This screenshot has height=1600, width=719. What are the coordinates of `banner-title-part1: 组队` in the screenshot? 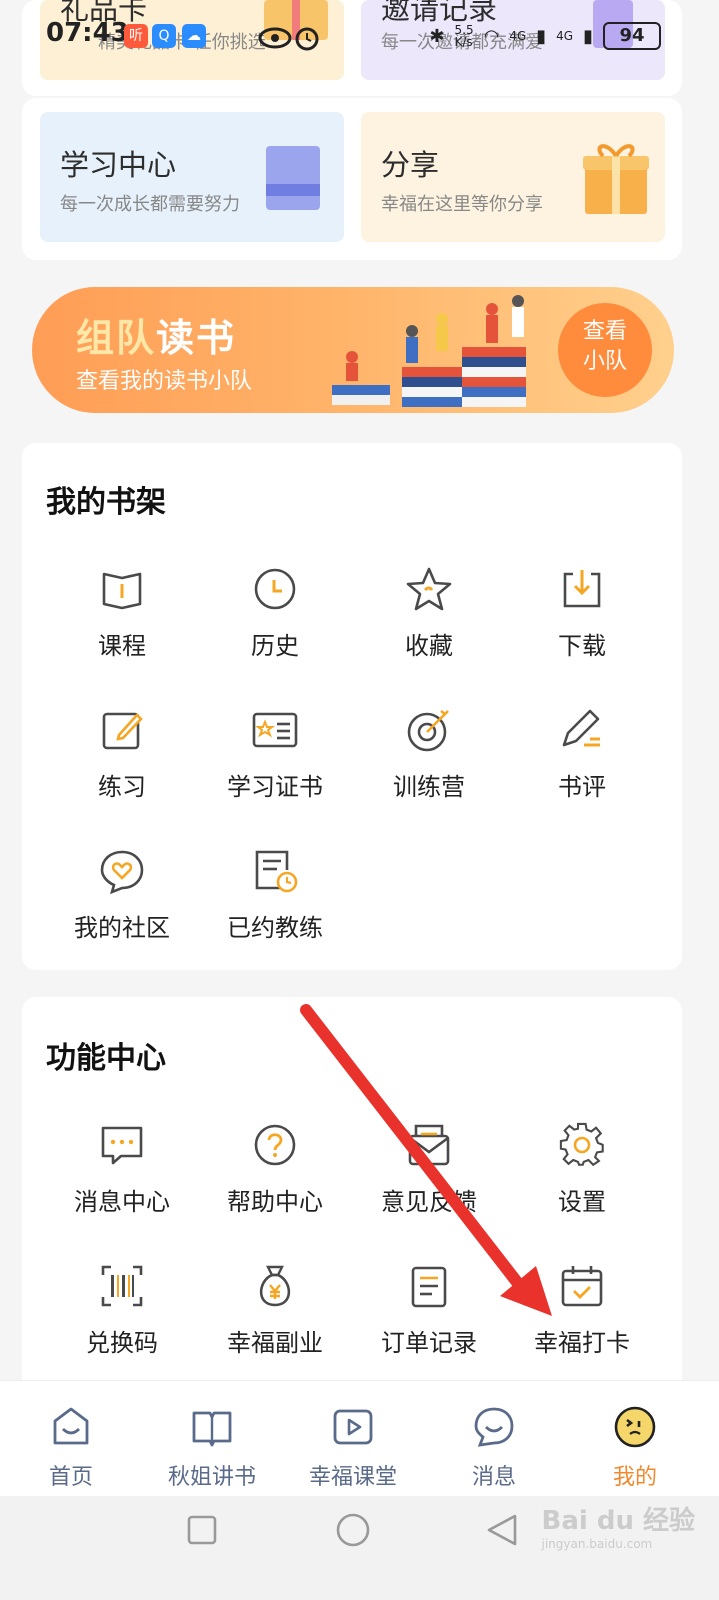 It's located at (116, 338).